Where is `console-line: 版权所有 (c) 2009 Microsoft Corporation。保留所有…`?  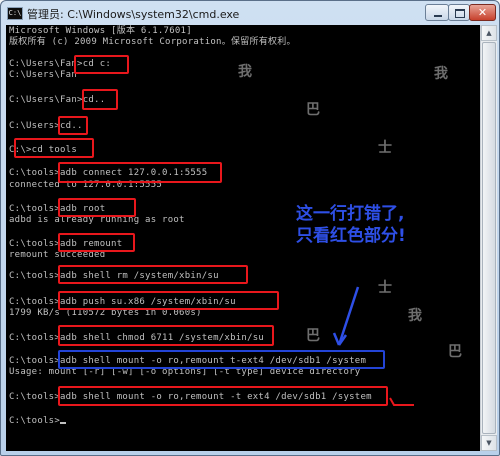
console-line: 版权所有 (c) 2009 Microsoft Corporation。保留所有… is located at coordinates (152, 42).